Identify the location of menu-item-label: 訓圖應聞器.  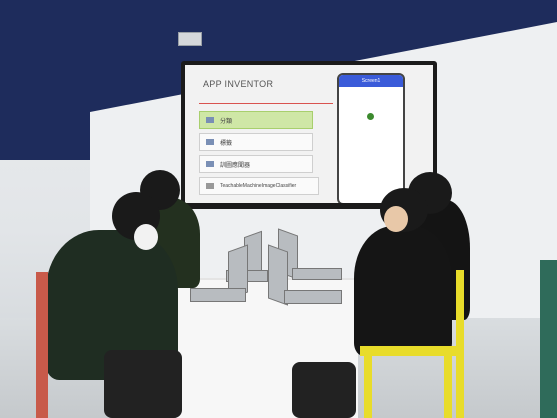
(235, 165).